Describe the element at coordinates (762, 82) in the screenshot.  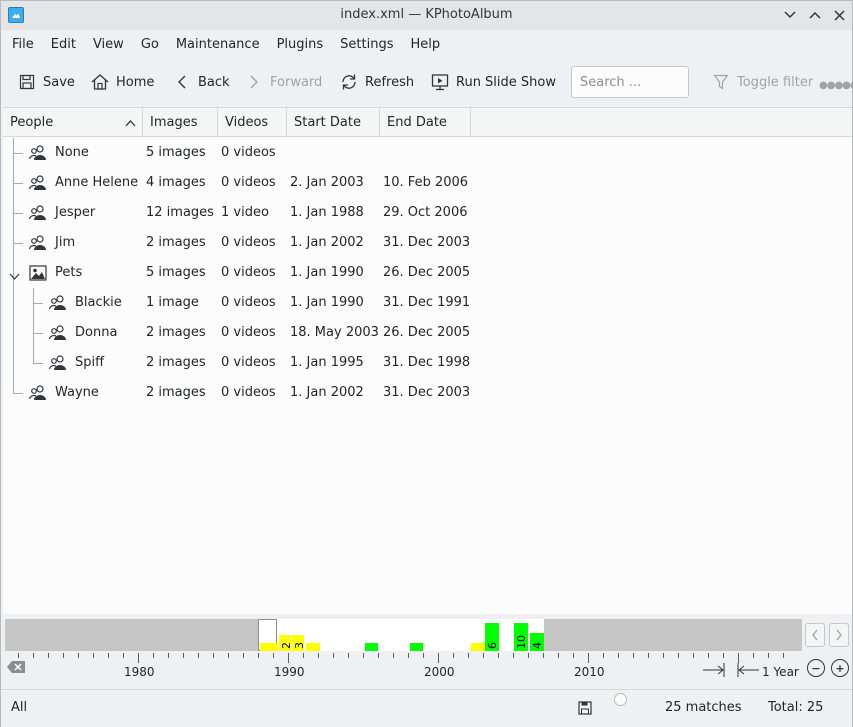
I see `toggle-filter-button: Toggle filter` at that location.